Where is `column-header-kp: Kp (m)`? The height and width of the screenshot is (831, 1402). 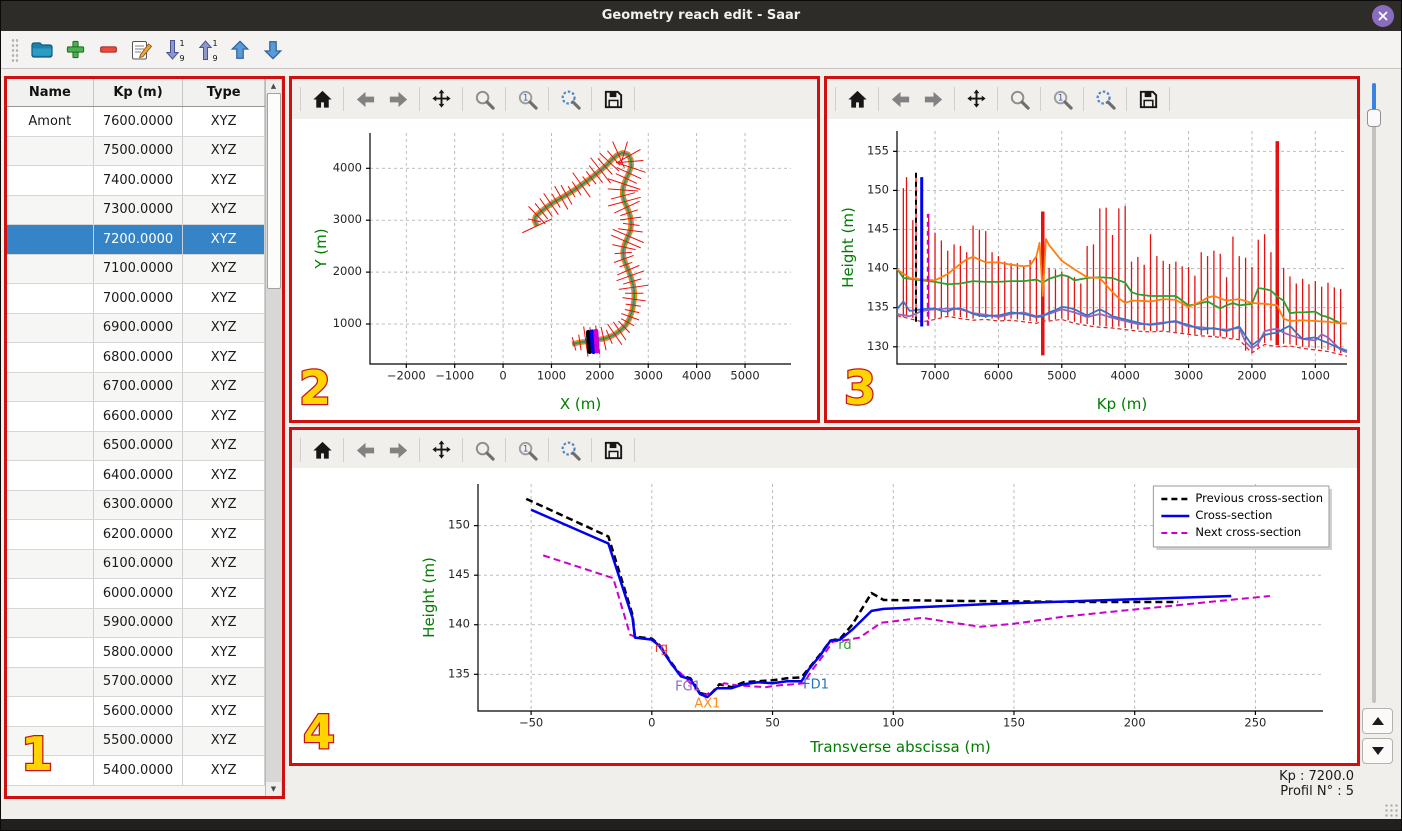 column-header-kp: Kp (m) is located at coordinates (139, 92).